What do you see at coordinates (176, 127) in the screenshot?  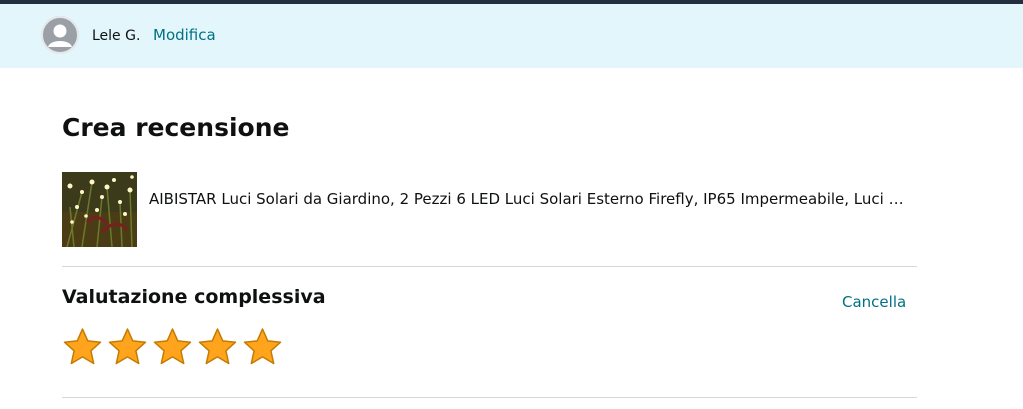 I see `page-title: Crea recensione` at bounding box center [176, 127].